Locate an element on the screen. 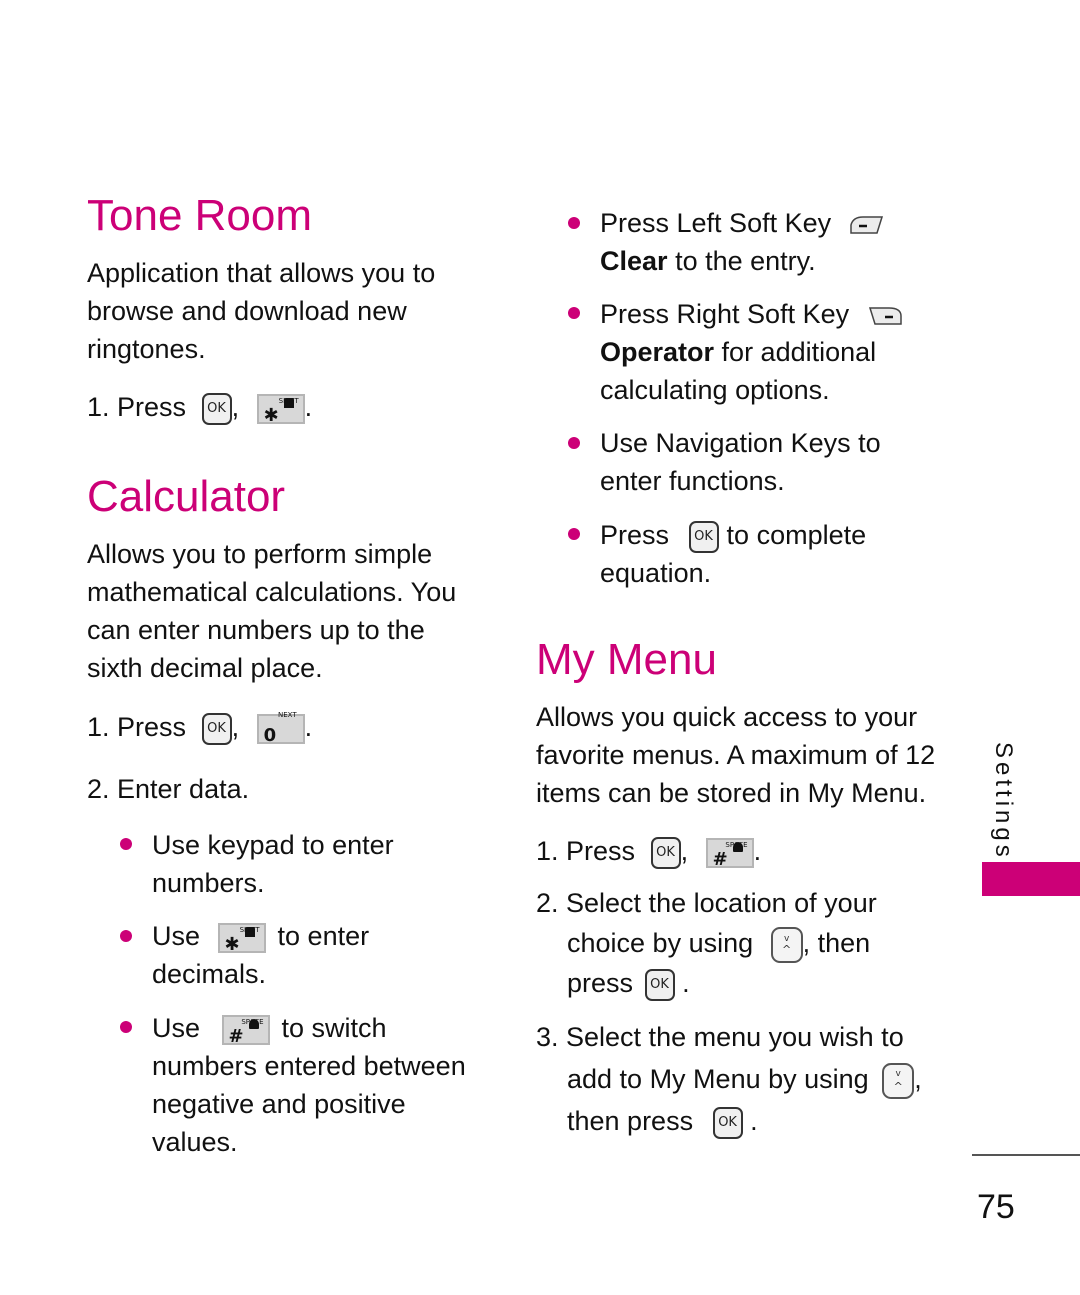  star-shift-key-icon: ✱ SHIFT is located at coordinates (280, 409).